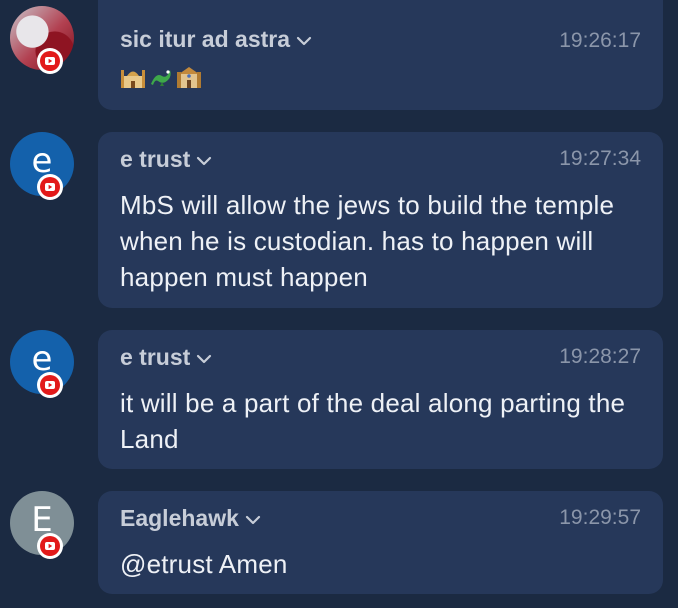 The width and height of the screenshot is (678, 608). I want to click on mosque-icon, so click(133, 79).